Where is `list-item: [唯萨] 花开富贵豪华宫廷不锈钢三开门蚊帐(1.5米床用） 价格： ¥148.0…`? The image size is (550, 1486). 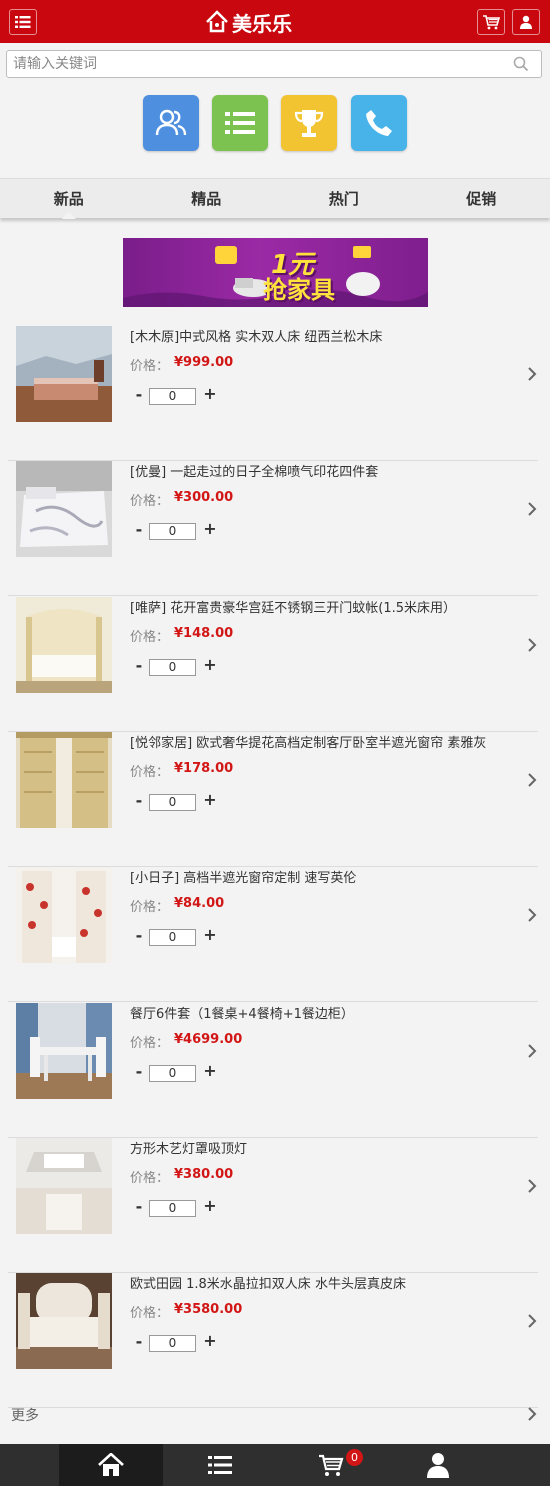
list-item: [唯萨] 花开富贵豪华宫廷不锈钢三开门蚊帐(1.5米床用） 价格： ¥148.0… is located at coordinates (275, 664).